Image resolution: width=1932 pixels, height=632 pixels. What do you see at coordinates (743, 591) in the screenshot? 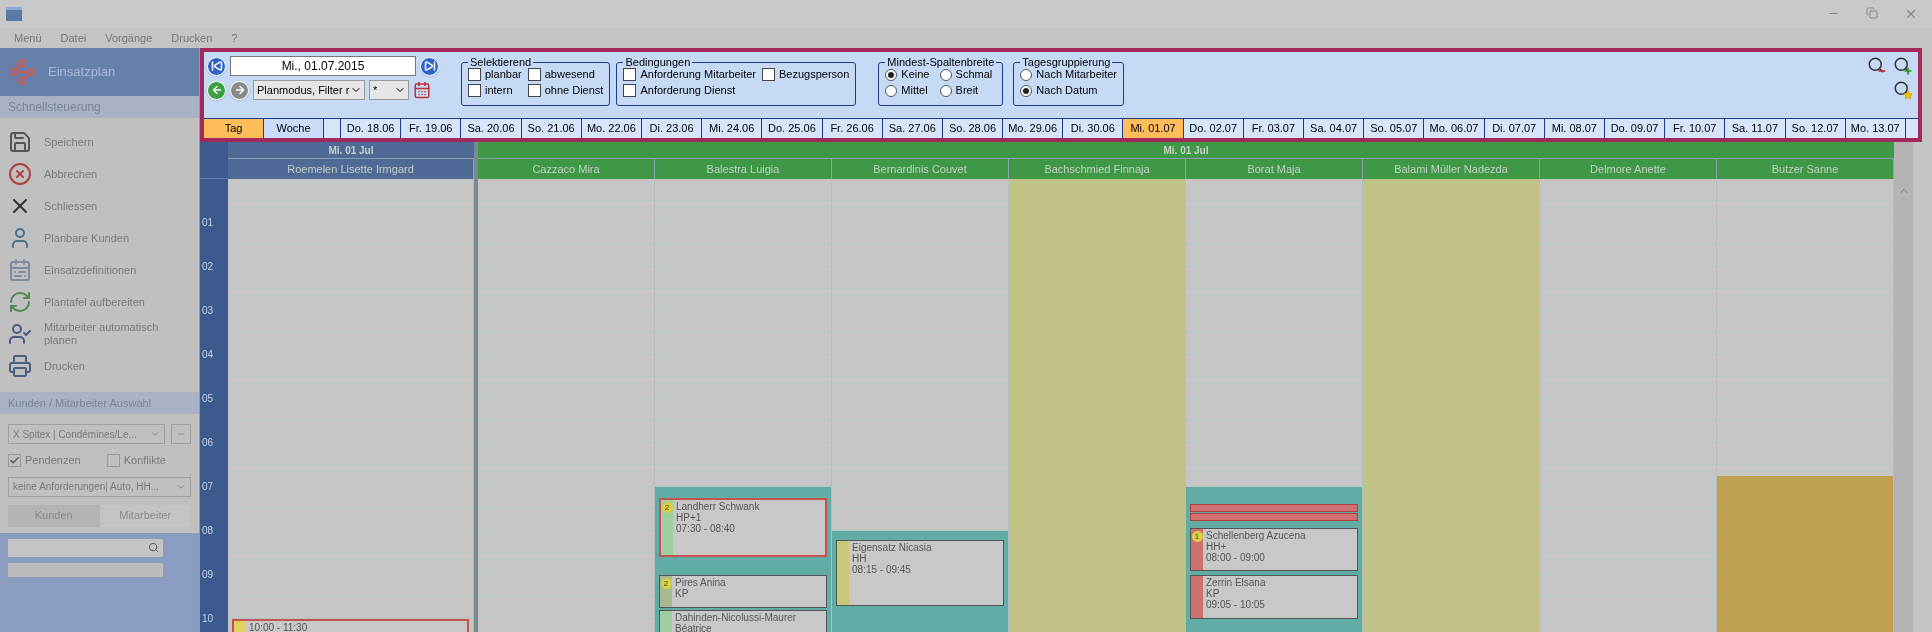
I see `appointment-card: 2 Pires Anina KP` at bounding box center [743, 591].